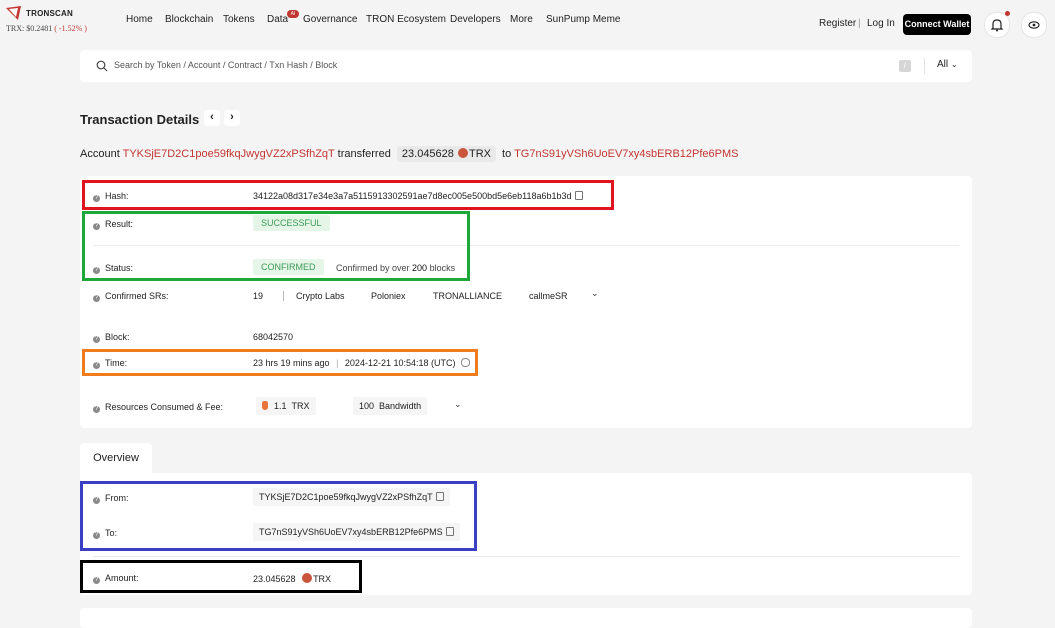  Describe the element at coordinates (626, 154) in the screenshot. I see `summary-to-address: TG7nS91yVSh6UoEV7xy4sbERB12Pfe6PMS` at that location.